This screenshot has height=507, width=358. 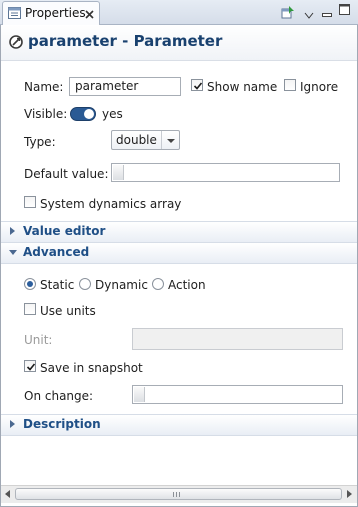 What do you see at coordinates (7, 494) in the screenshot?
I see `scroll-left-icon` at bounding box center [7, 494].